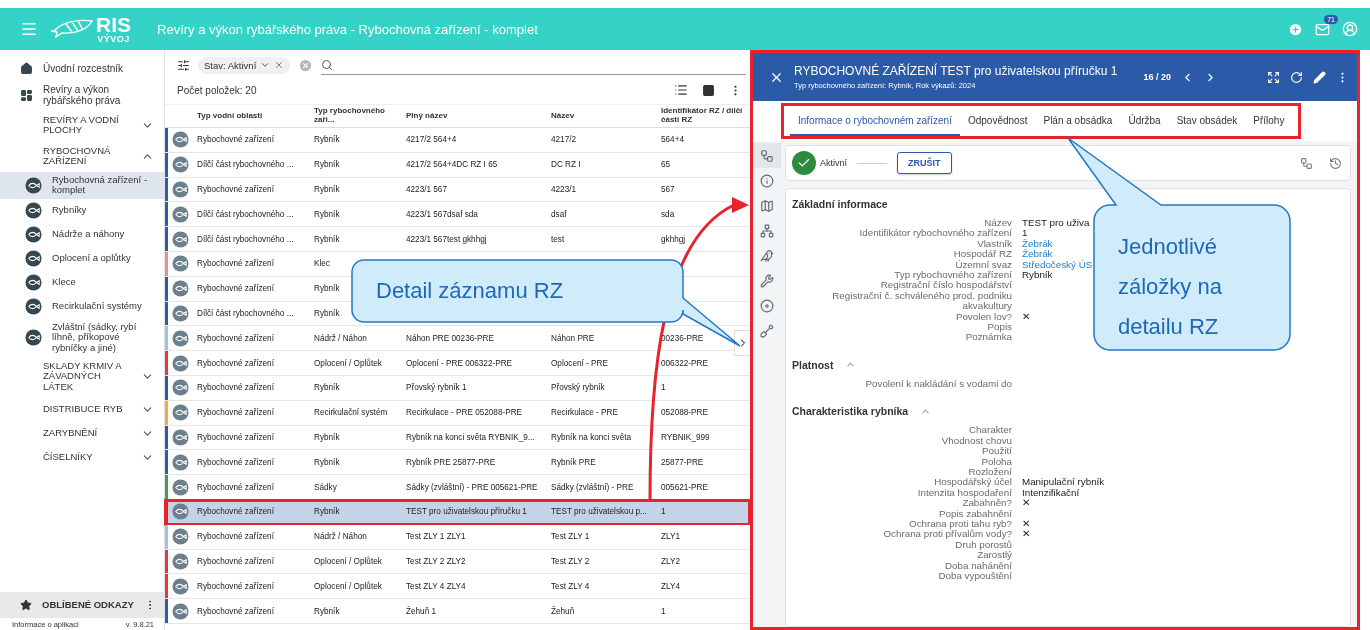 This screenshot has width=1370, height=630. What do you see at coordinates (813, 364) in the screenshot?
I see `section-title: Platnost` at bounding box center [813, 364].